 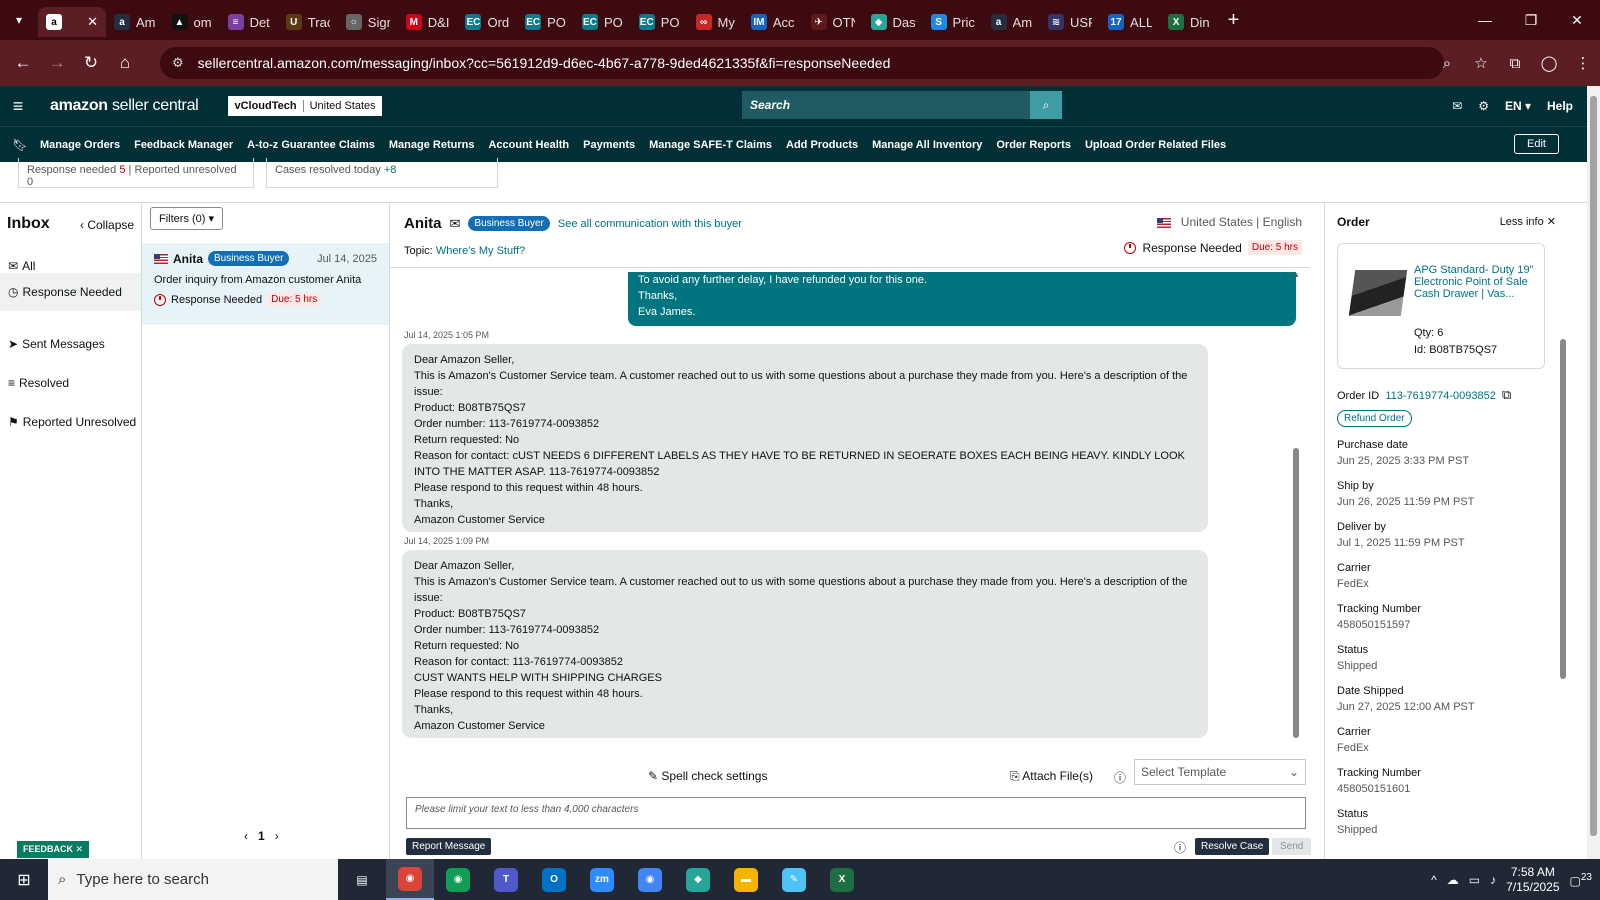 I want to click on taskbar-app-app: ◆, so click(x=698, y=879).